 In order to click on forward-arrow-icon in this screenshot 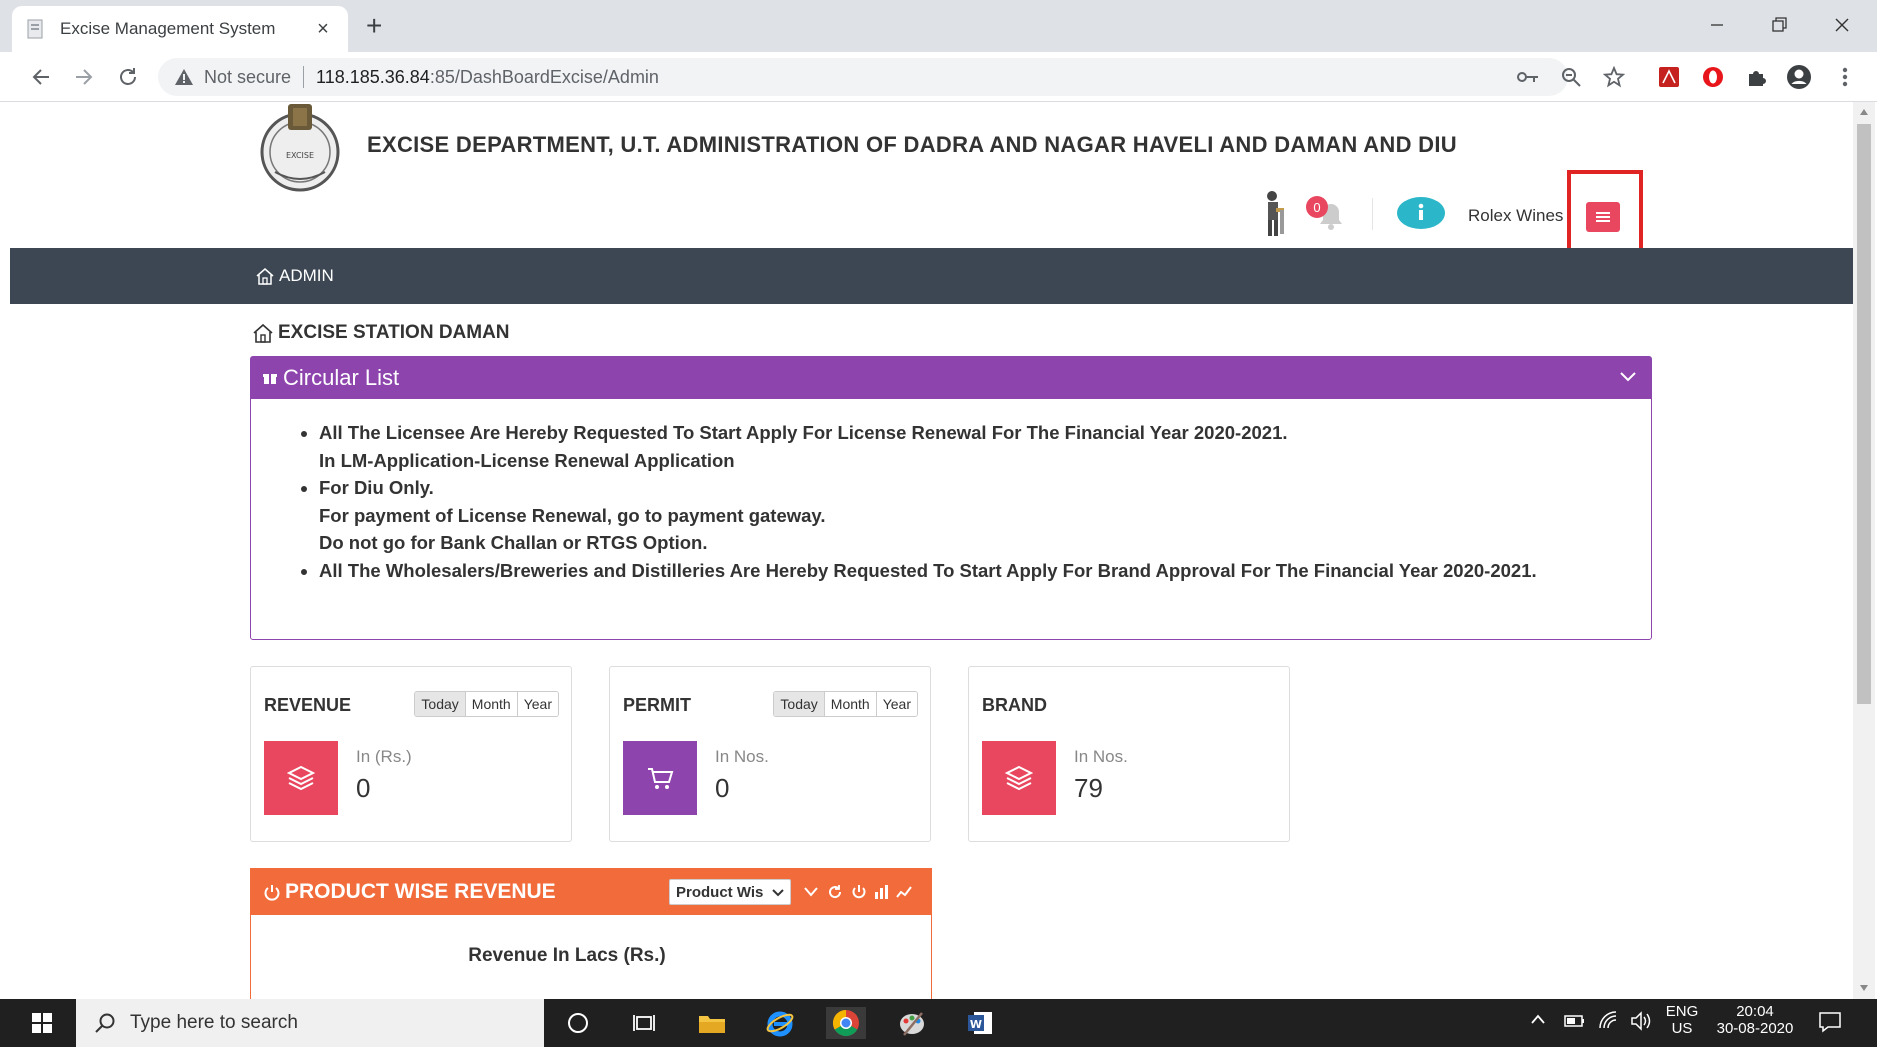, I will do `click(84, 77)`.